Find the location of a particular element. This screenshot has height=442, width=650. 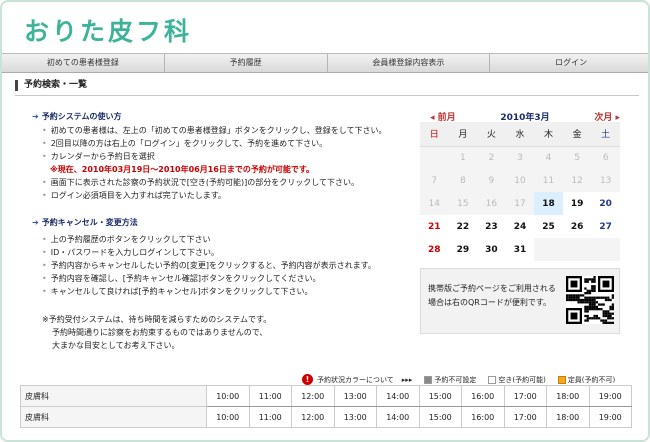

calendar-day: 20 is located at coordinates (605, 203).